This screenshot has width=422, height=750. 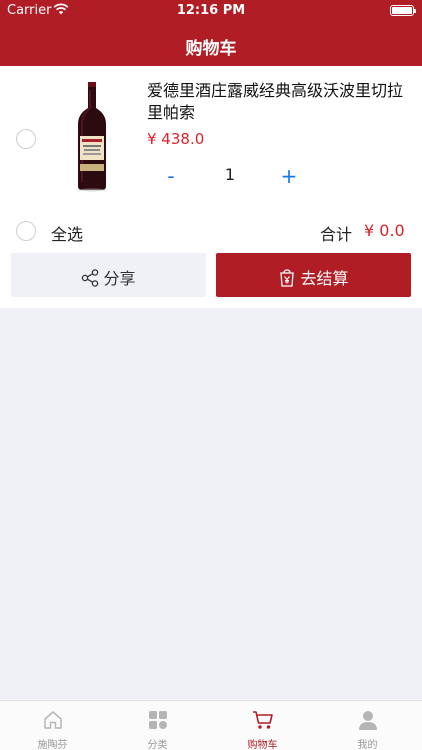 I want to click on tab-category: 分类, so click(x=157, y=725).